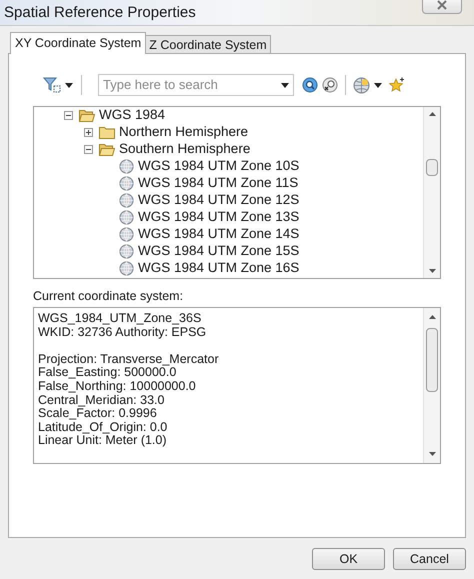  Describe the element at coordinates (88, 132) in the screenshot. I see `expand-icon` at that location.